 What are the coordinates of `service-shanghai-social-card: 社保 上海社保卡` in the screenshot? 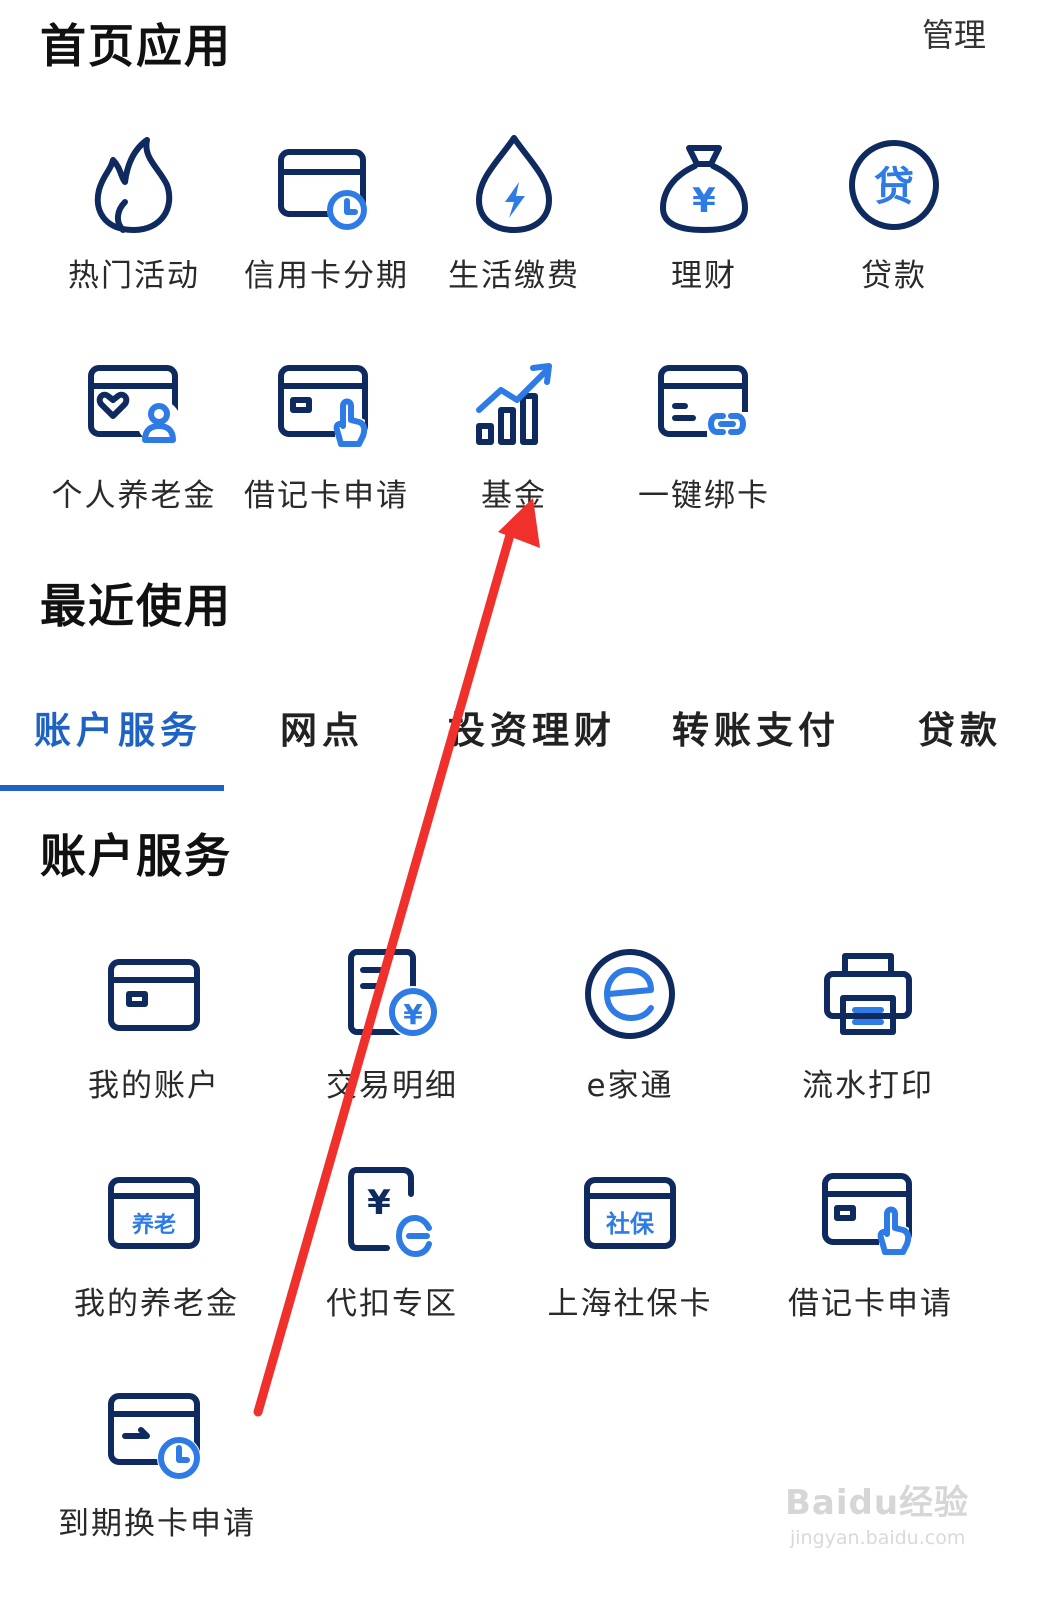 It's located at (630, 1240).